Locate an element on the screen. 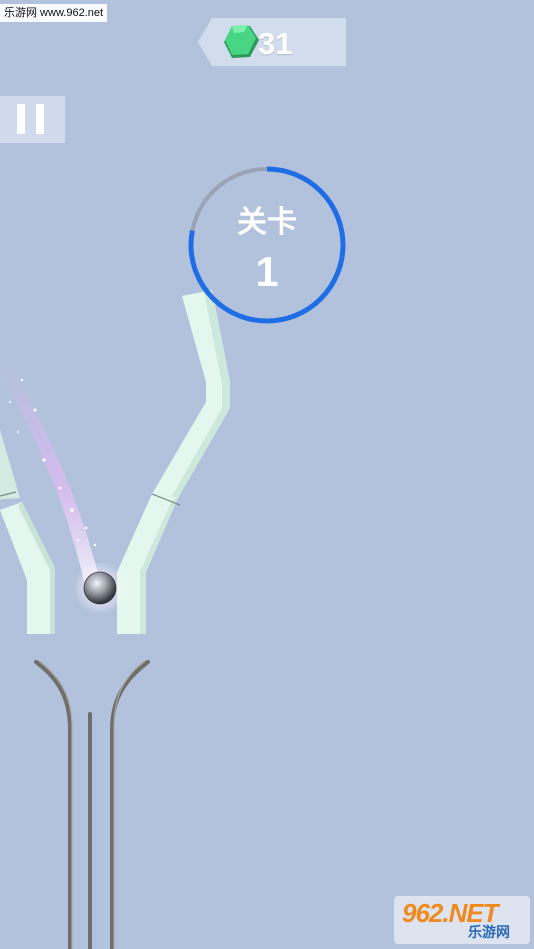  ball is located at coordinates (100, 588).